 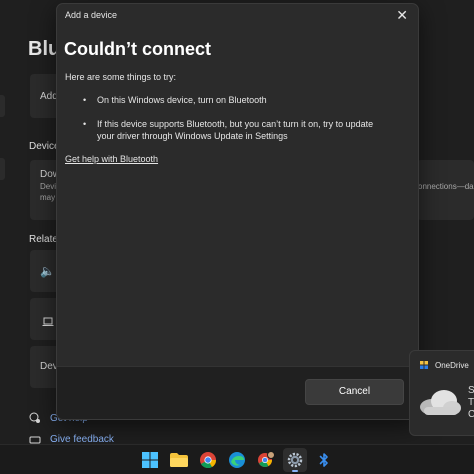 What do you see at coordinates (444, 186) in the screenshot?
I see `device-right-text: connections—da` at bounding box center [444, 186].